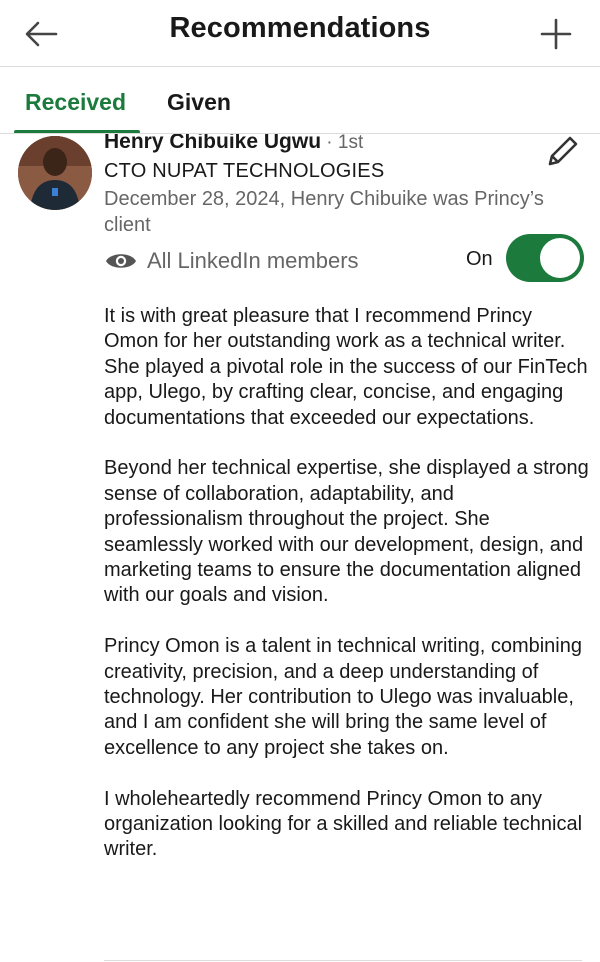 The image size is (600, 962). What do you see at coordinates (560, 258) in the screenshot?
I see `toggle-knob` at bounding box center [560, 258].